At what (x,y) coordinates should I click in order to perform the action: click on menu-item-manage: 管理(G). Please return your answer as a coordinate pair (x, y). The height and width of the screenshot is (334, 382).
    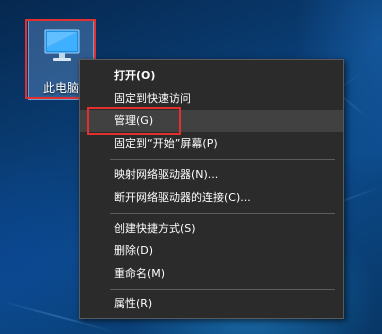
    Looking at the image, I should click on (211, 121).